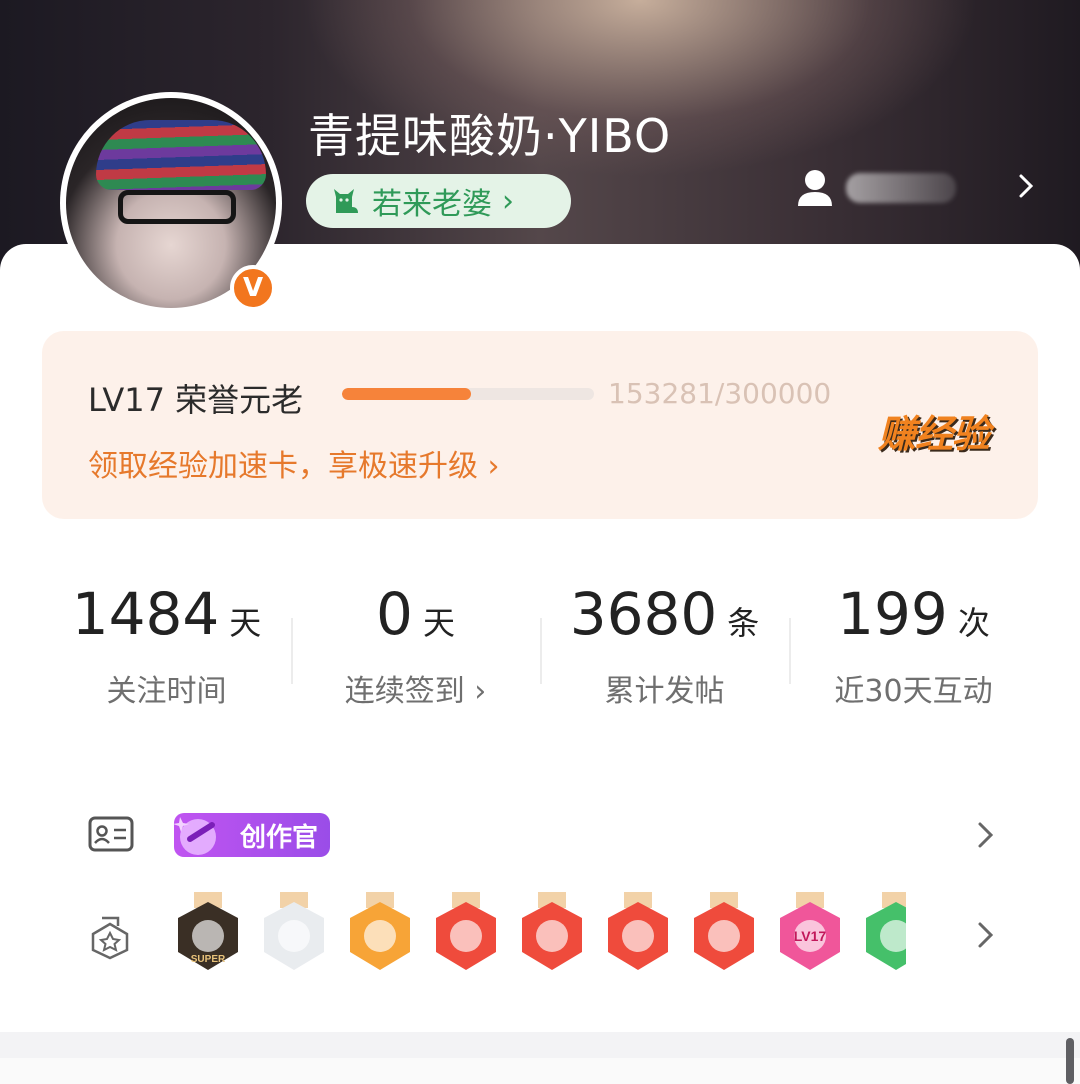  Describe the element at coordinates (934, 430) in the screenshot. I see `earn-xp-button: 赚经验` at that location.